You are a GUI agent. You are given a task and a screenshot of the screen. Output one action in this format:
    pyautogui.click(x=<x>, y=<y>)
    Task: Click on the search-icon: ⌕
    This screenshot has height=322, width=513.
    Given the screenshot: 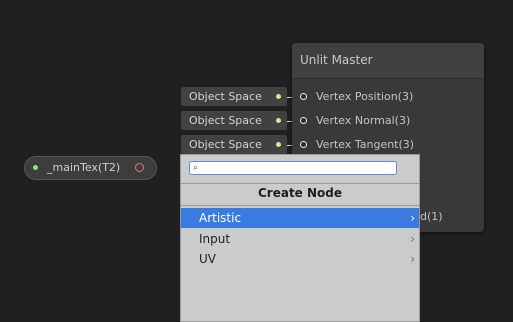 What is the action you would take?
    pyautogui.click(x=196, y=168)
    